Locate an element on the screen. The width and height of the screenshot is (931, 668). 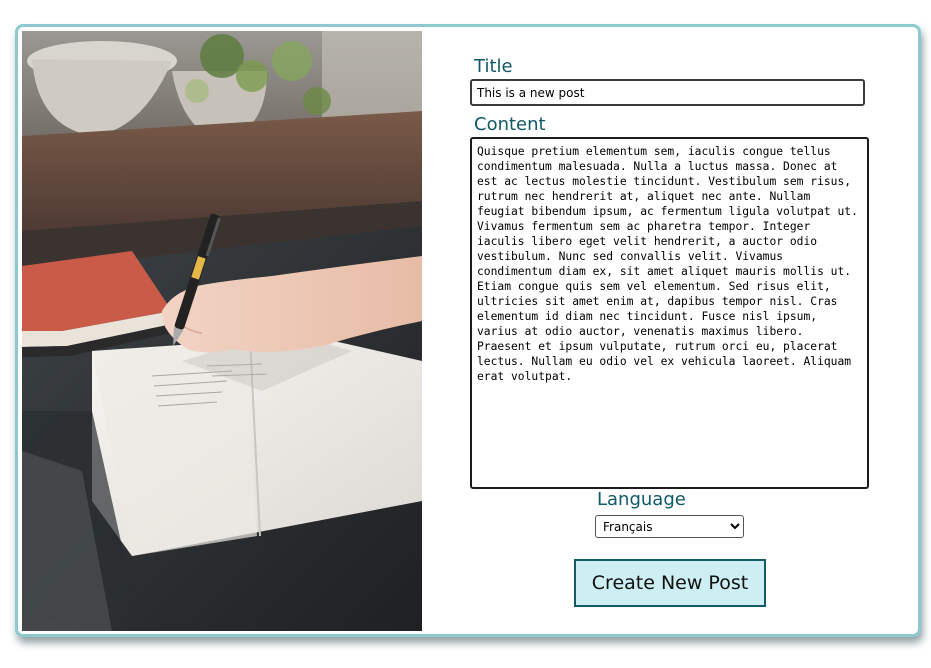
language-select: Français is located at coordinates (669, 526).